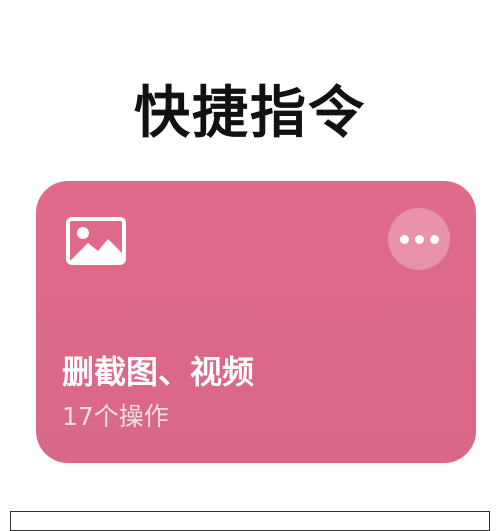 The image size is (500, 531). What do you see at coordinates (250, 521) in the screenshot?
I see `bottom-panel-edge` at bounding box center [250, 521].